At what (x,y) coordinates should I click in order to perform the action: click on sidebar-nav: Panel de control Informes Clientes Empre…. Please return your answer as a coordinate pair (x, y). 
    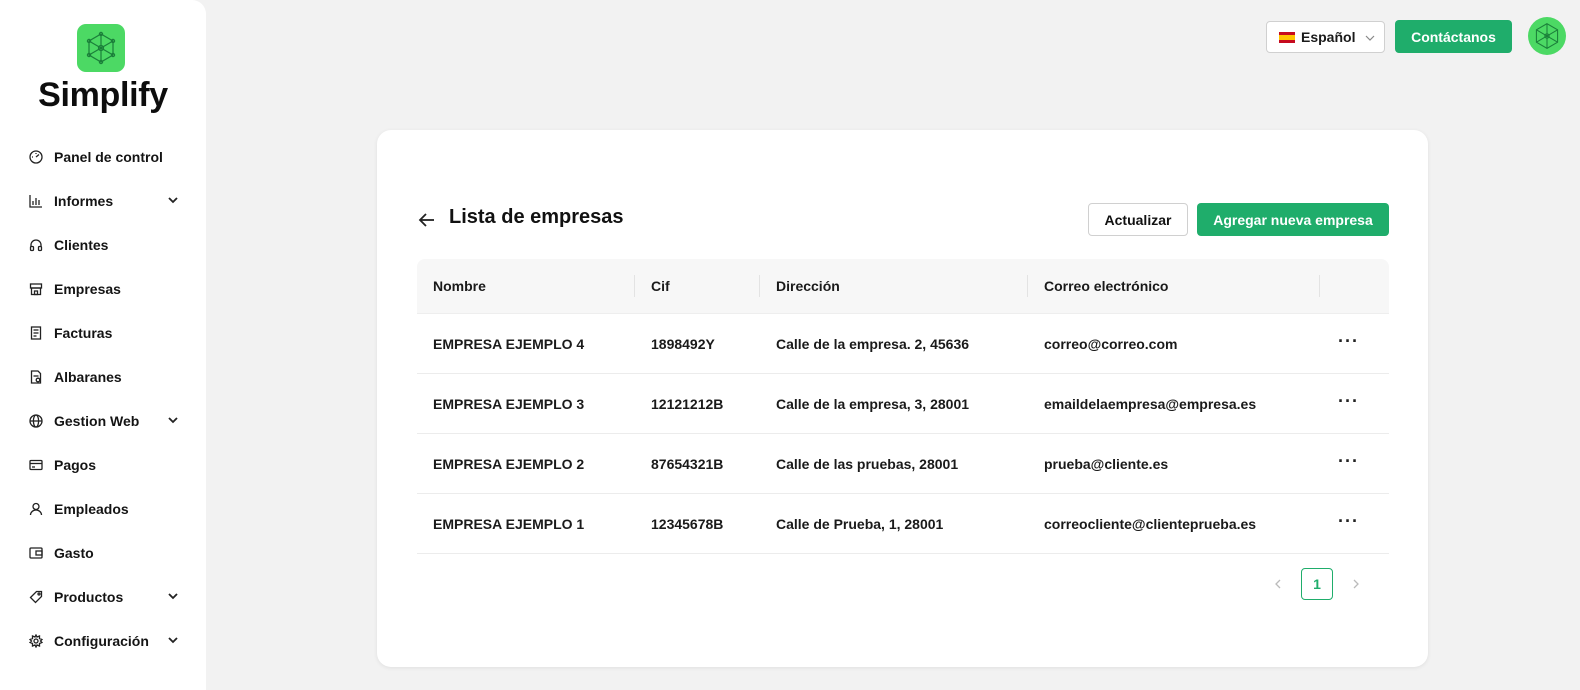
    Looking at the image, I should click on (103, 399).